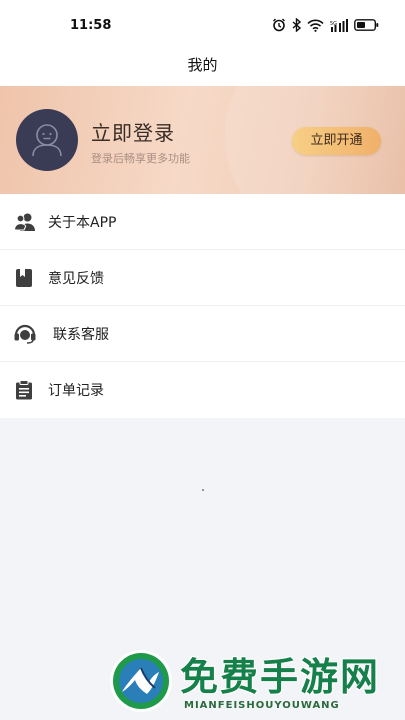 The width and height of the screenshot is (405, 720). Describe the element at coordinates (76, 278) in the screenshot. I see `menu-label-feedback: 意见反馈` at that location.